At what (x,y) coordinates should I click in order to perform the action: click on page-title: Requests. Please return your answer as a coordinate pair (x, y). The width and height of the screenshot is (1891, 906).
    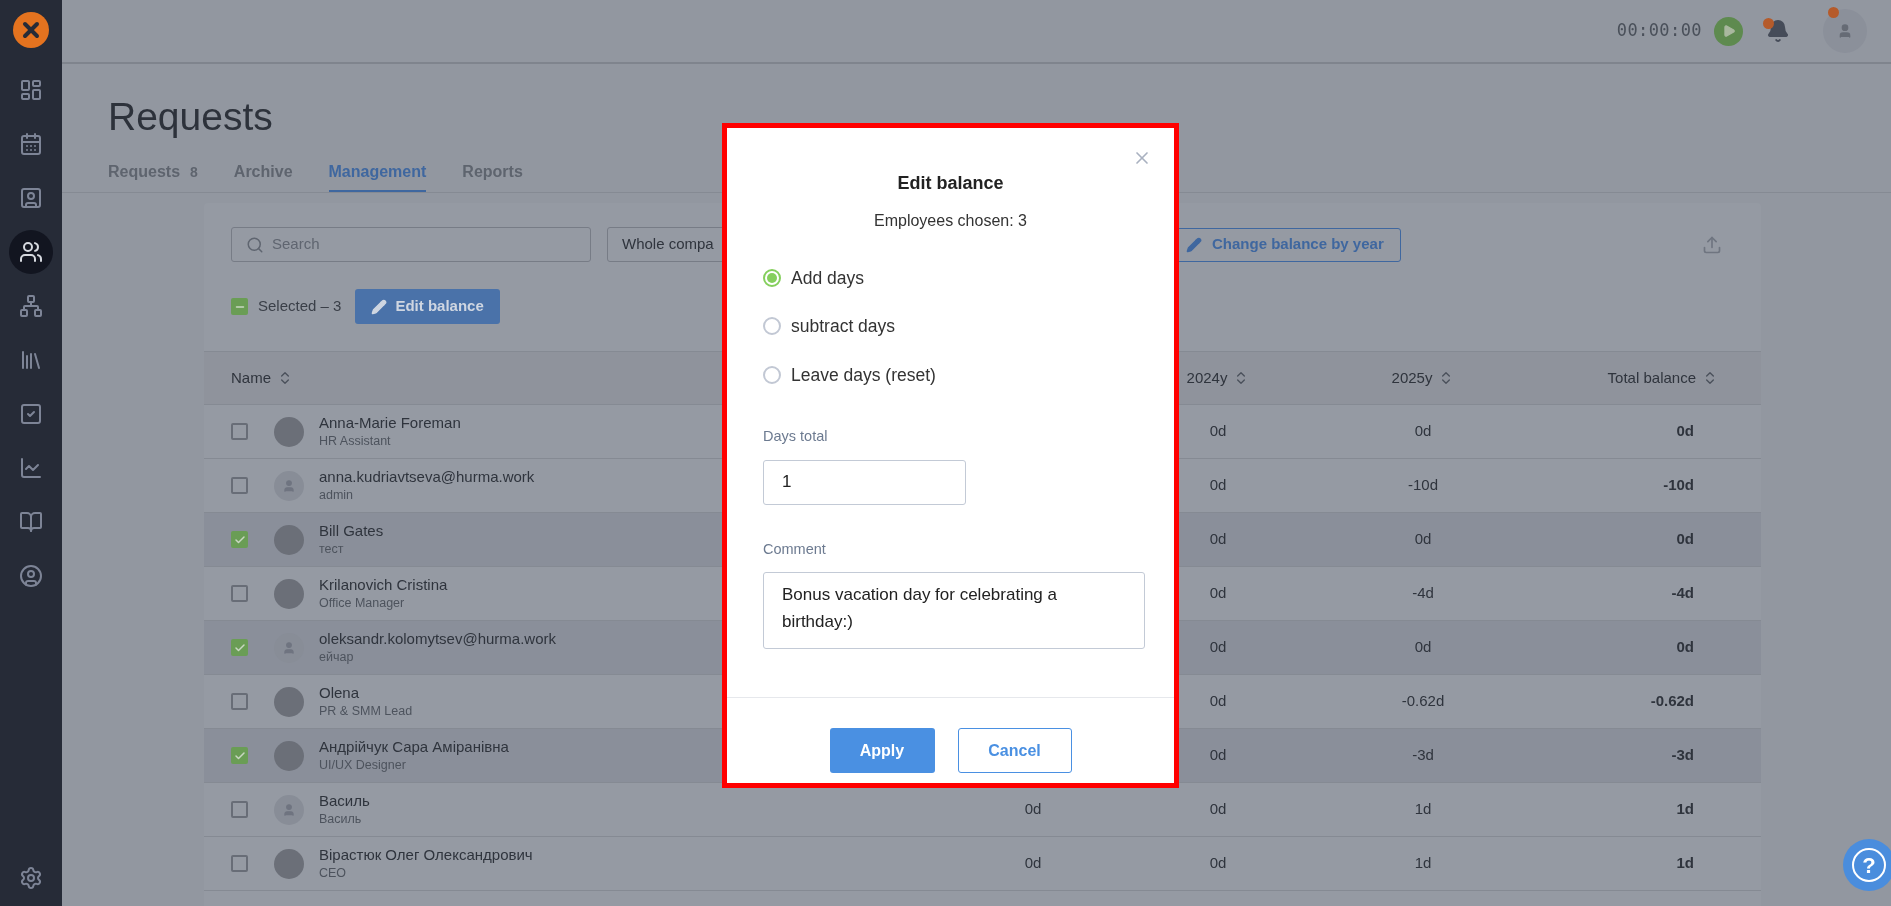
    Looking at the image, I should click on (191, 117).